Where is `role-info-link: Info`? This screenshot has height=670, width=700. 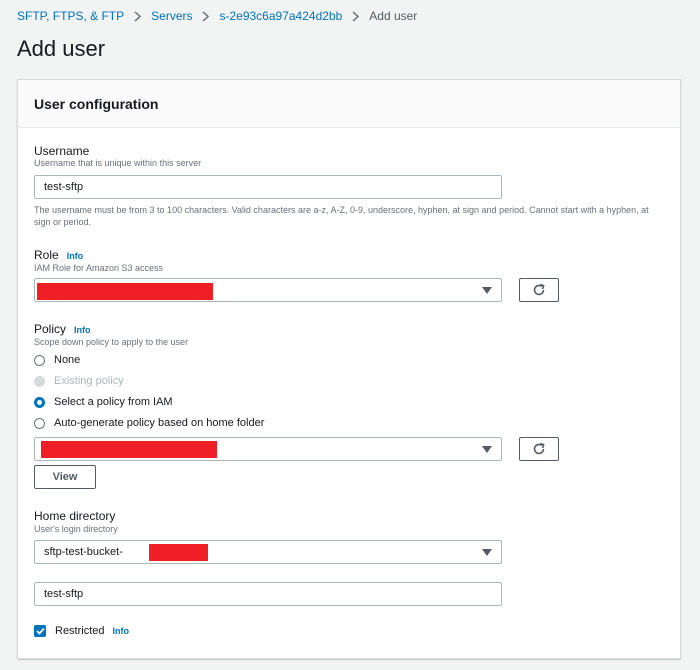
role-info-link: Info is located at coordinates (75, 256).